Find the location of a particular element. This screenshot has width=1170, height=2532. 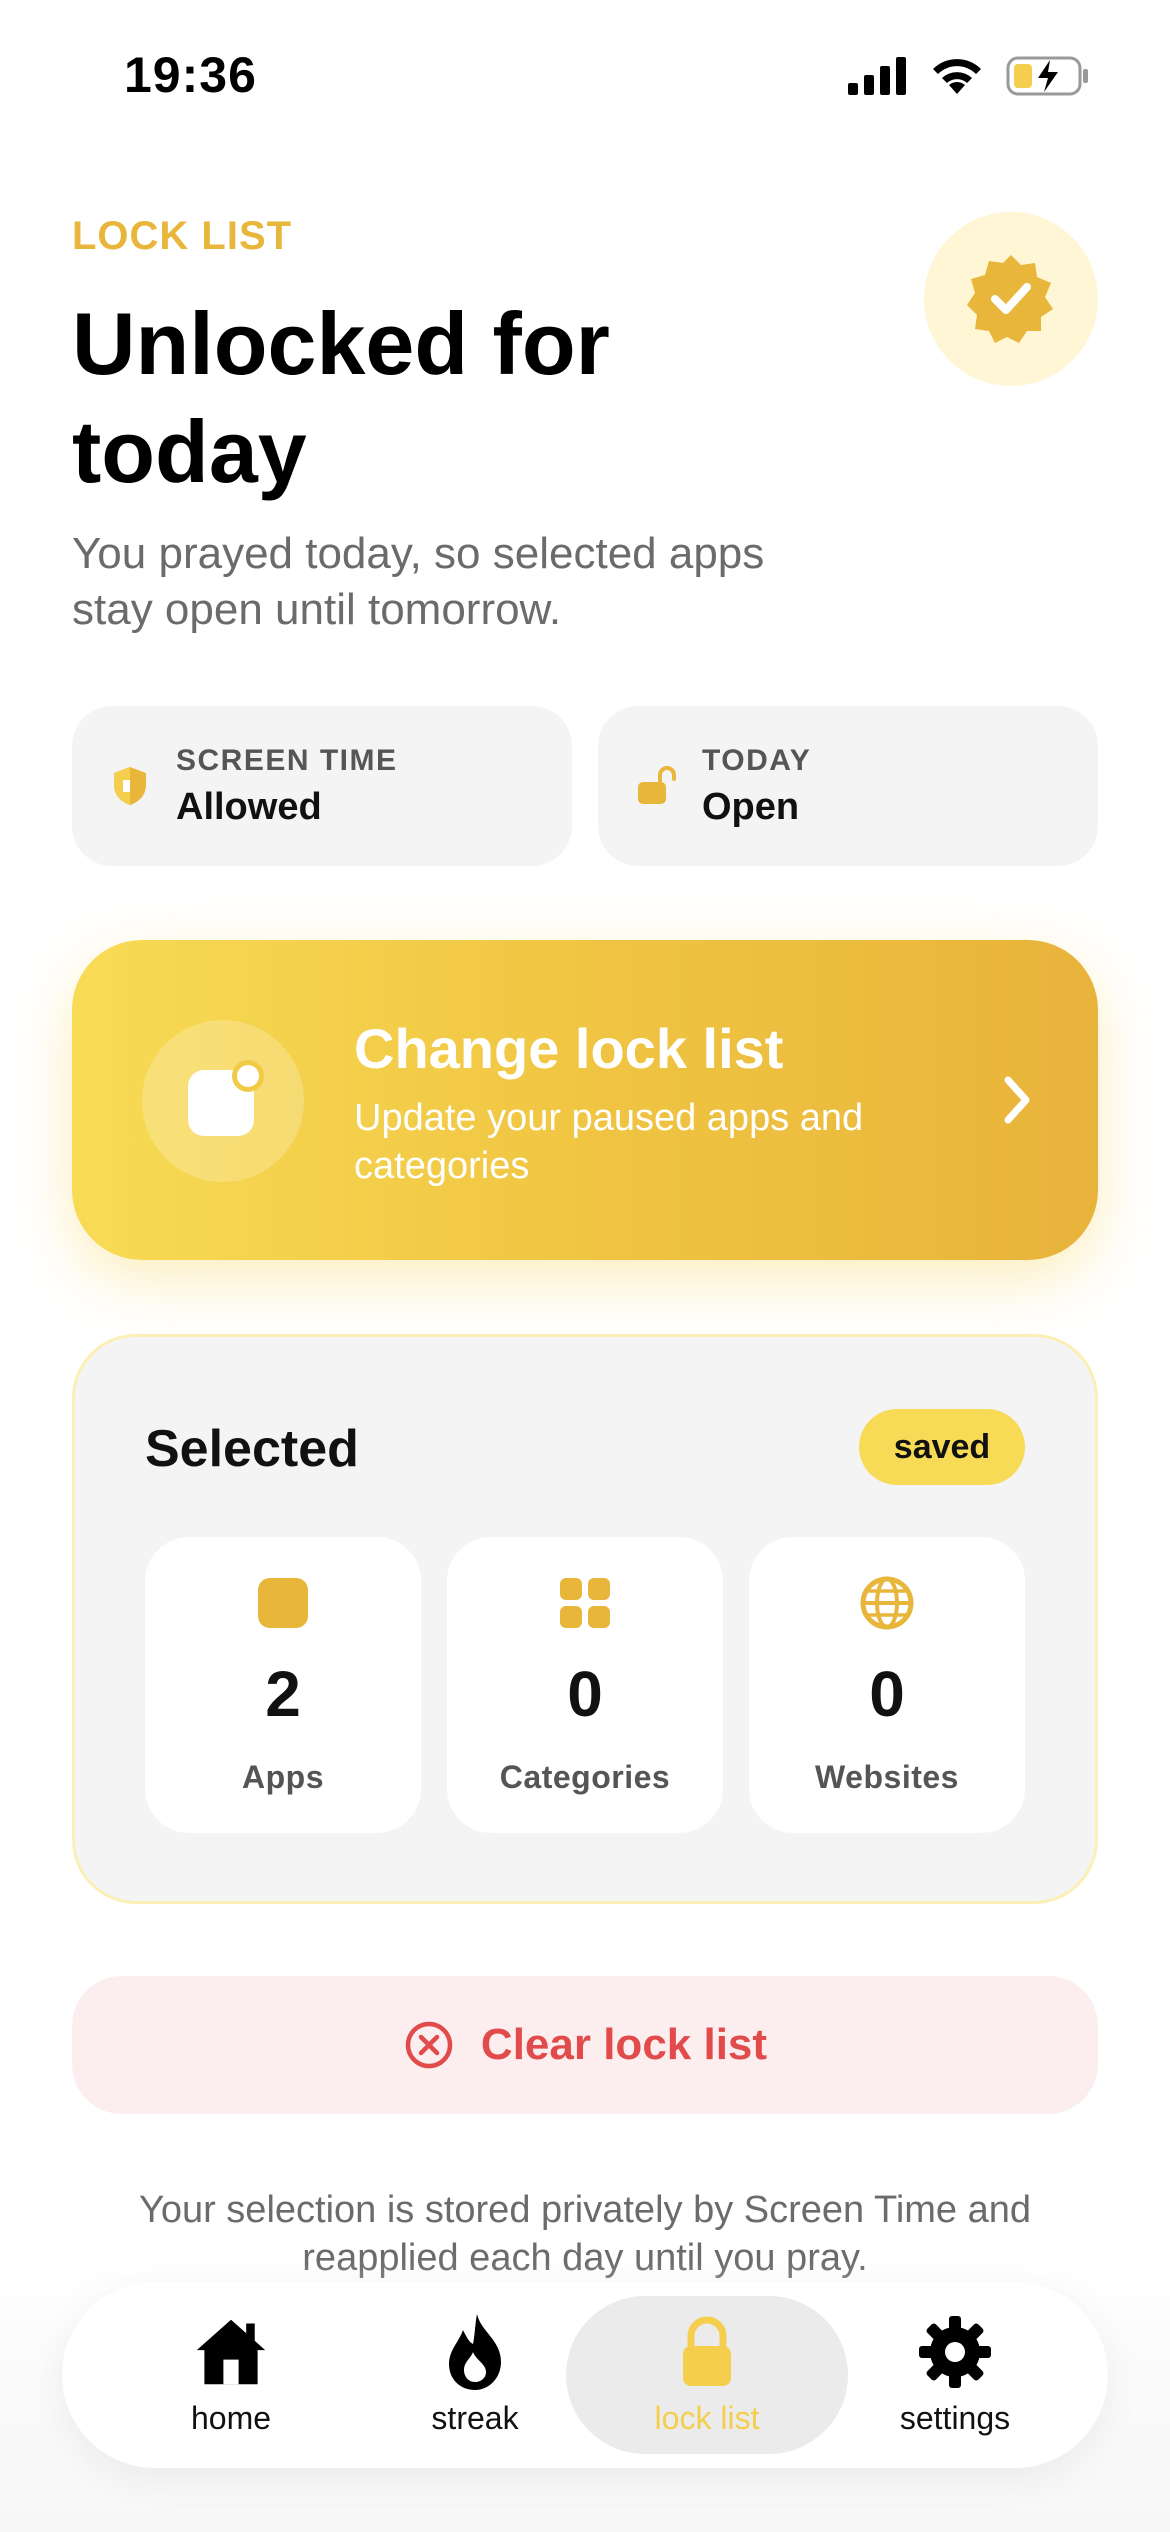

padlock-icon is located at coordinates (707, 2351).